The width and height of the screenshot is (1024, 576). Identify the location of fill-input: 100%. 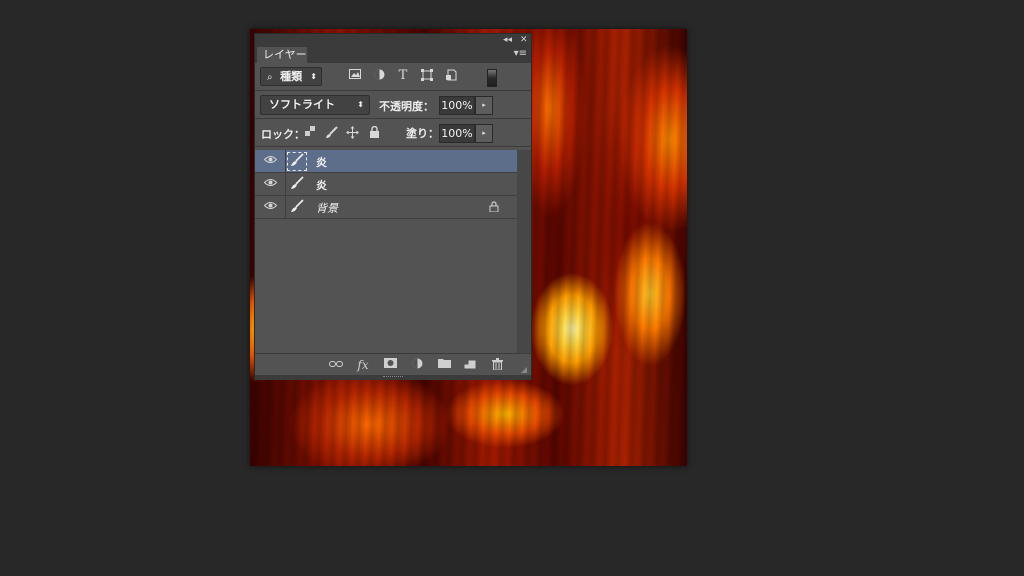
(457, 133).